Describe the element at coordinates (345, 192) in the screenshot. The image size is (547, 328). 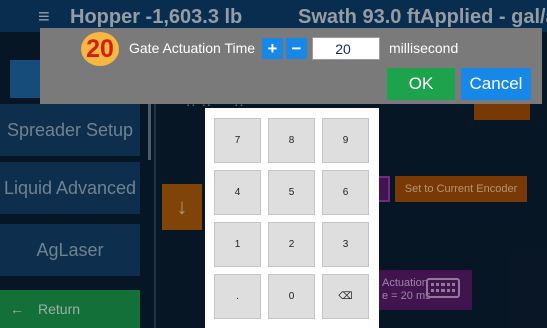
I see `key-6: 6` at that location.